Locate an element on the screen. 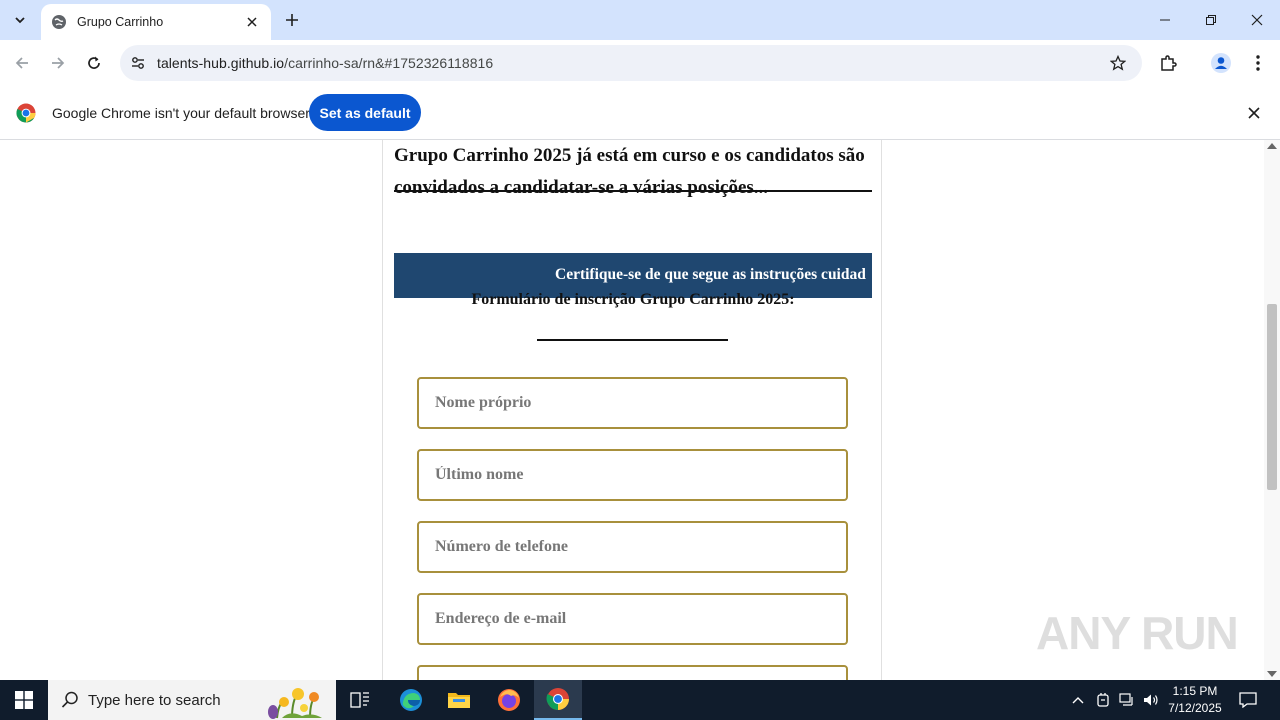  phone-number-field is located at coordinates (632, 547).